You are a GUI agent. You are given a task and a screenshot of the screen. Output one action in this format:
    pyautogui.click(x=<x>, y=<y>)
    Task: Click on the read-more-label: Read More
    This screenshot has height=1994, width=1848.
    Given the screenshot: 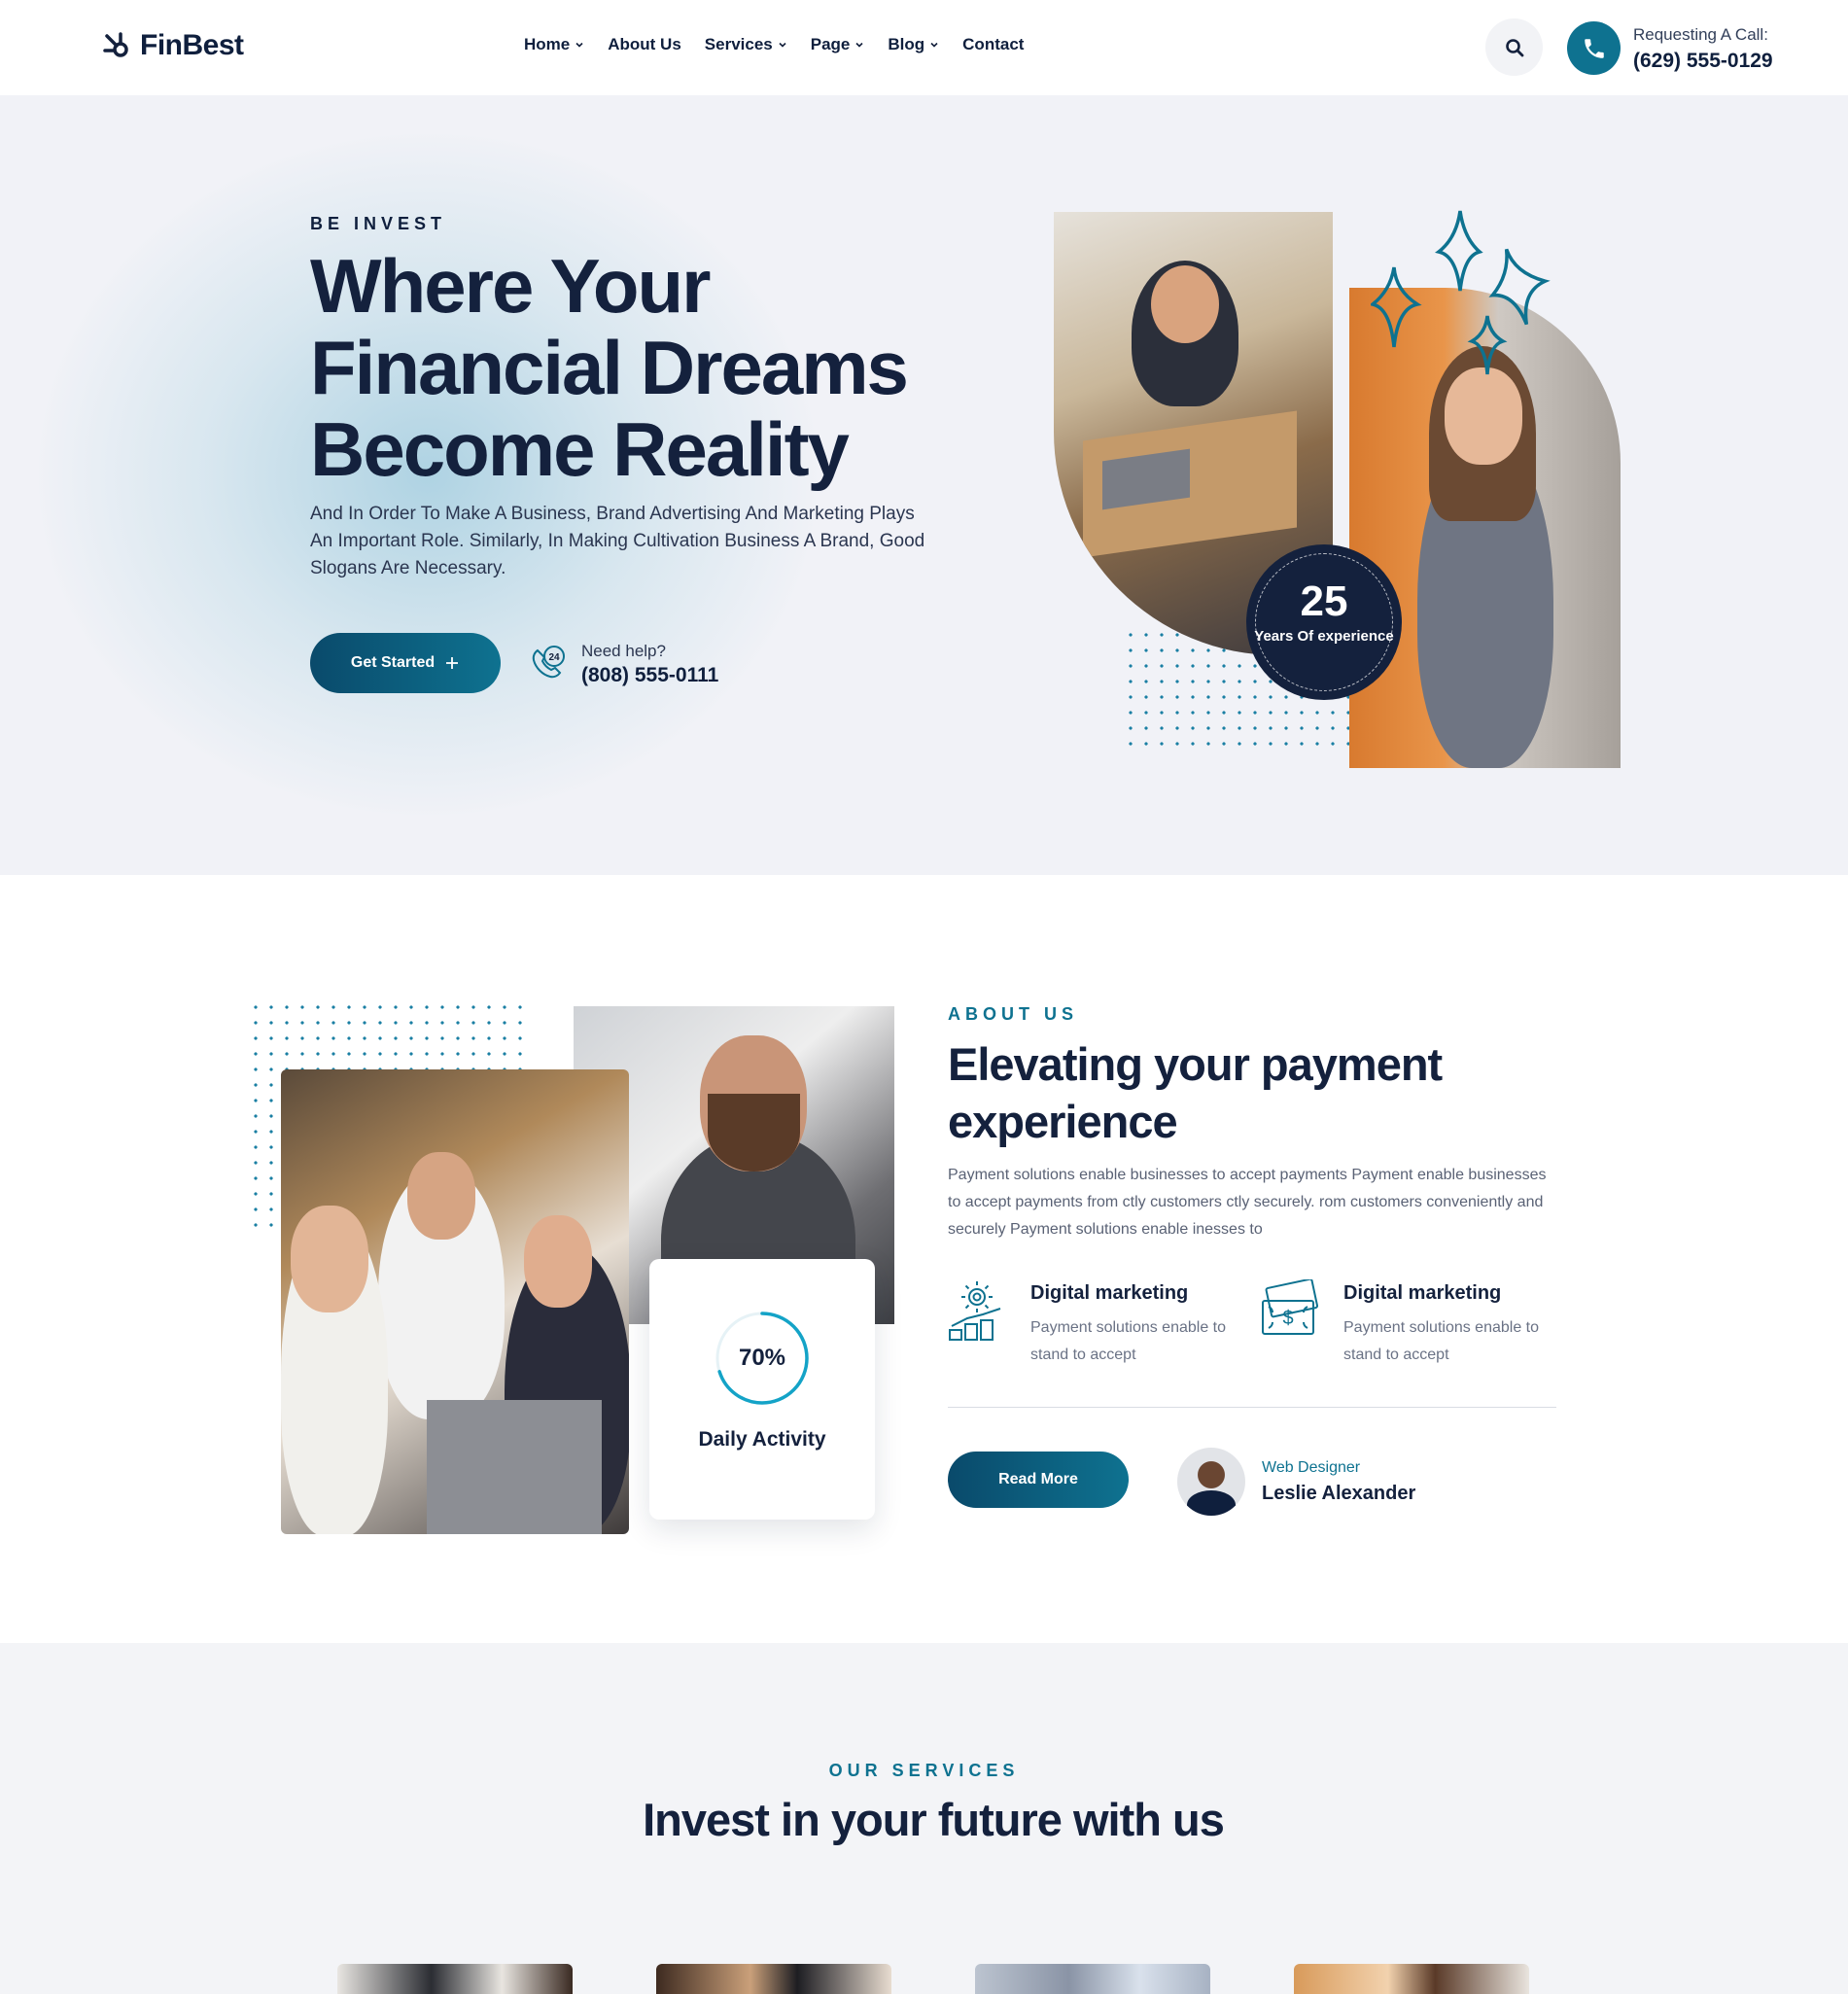 What is the action you would take?
    pyautogui.click(x=1038, y=1479)
    